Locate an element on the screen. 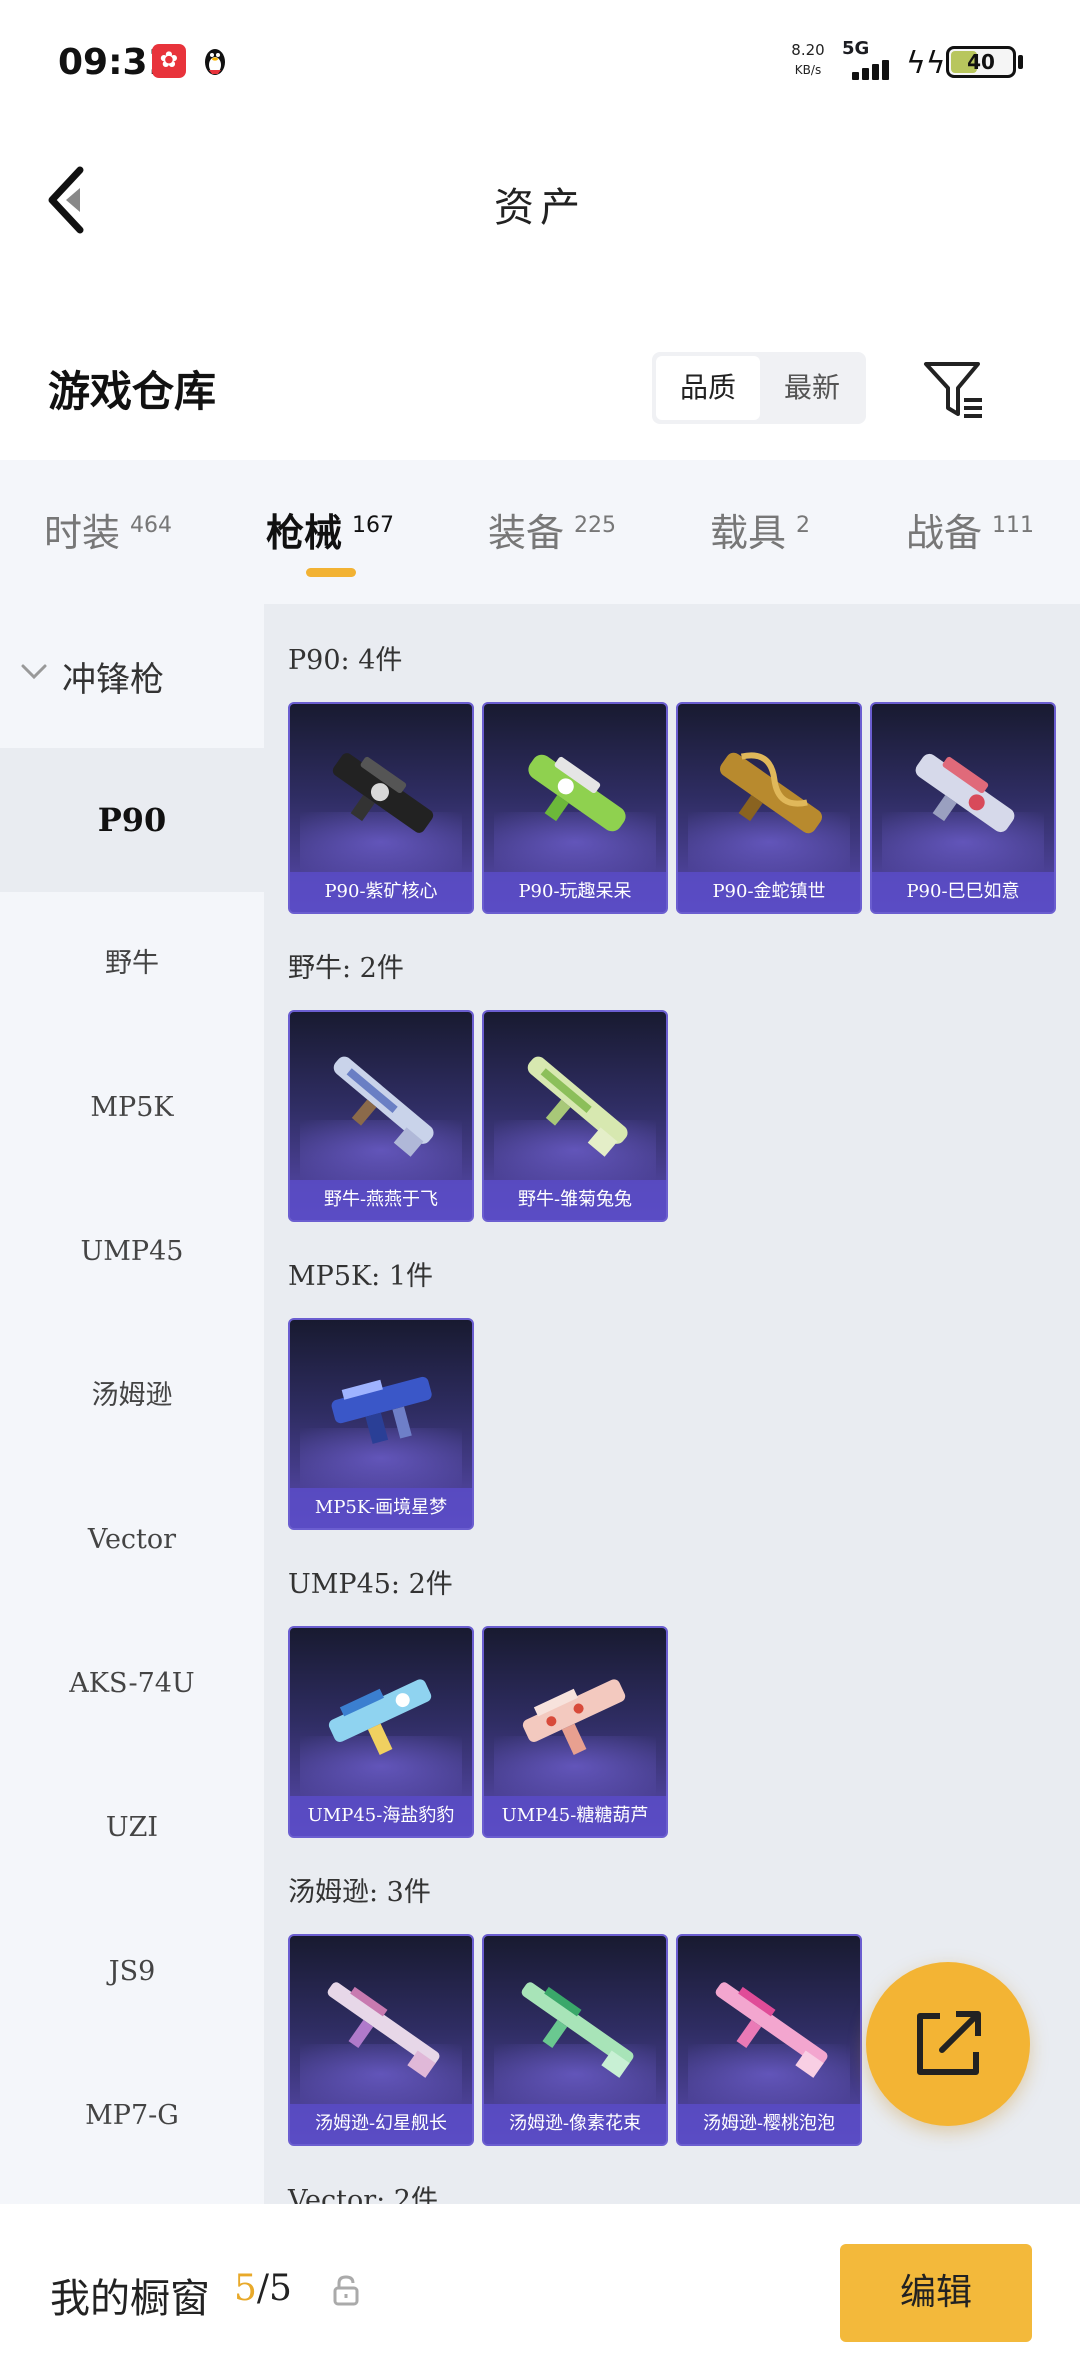 The height and width of the screenshot is (2376, 1080). charging-icon: ϟϟ is located at coordinates (926, 63).